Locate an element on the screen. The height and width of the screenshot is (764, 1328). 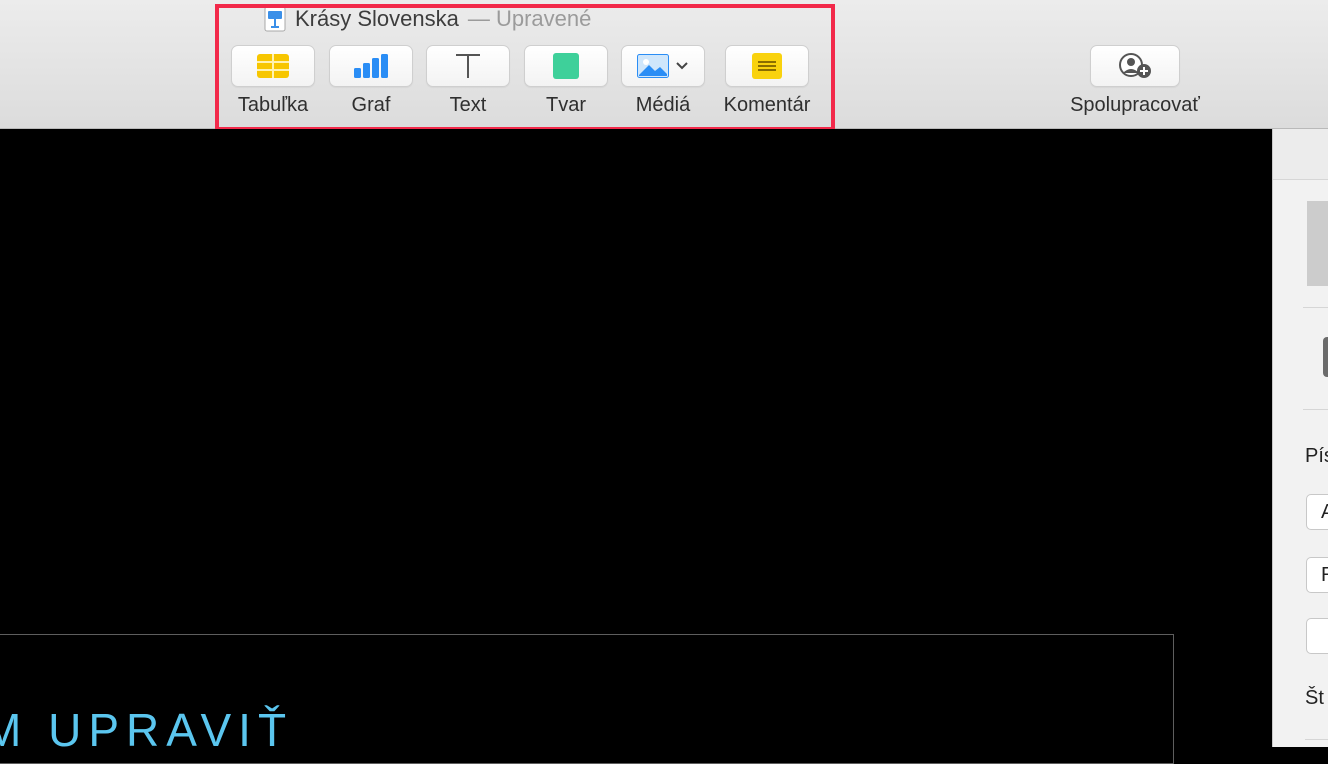
collaborate-button is located at coordinates (1135, 66).